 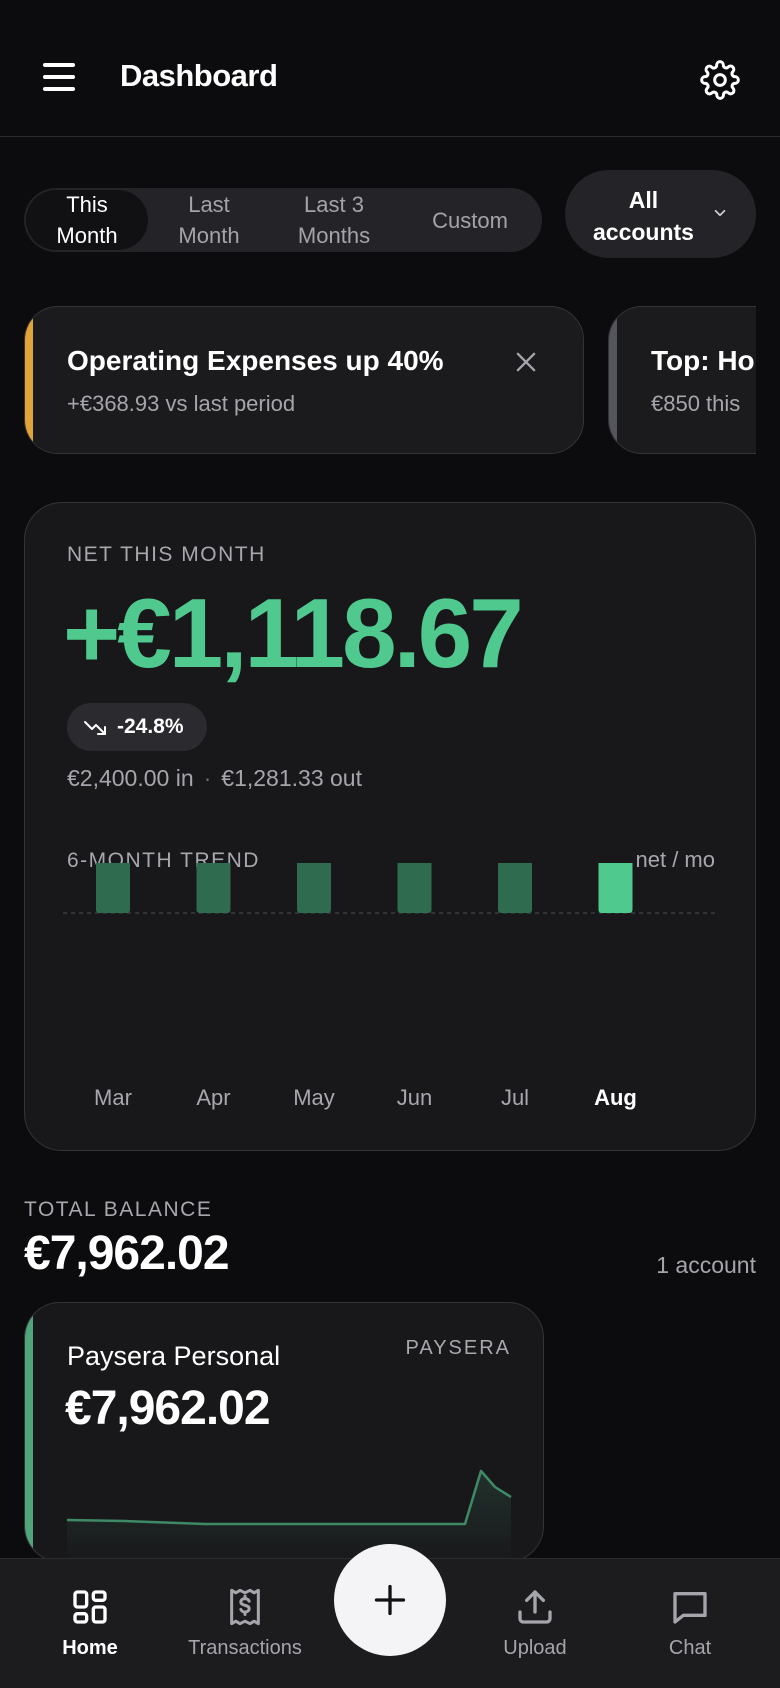 I want to click on home-grid-icon, so click(x=90, y=1607).